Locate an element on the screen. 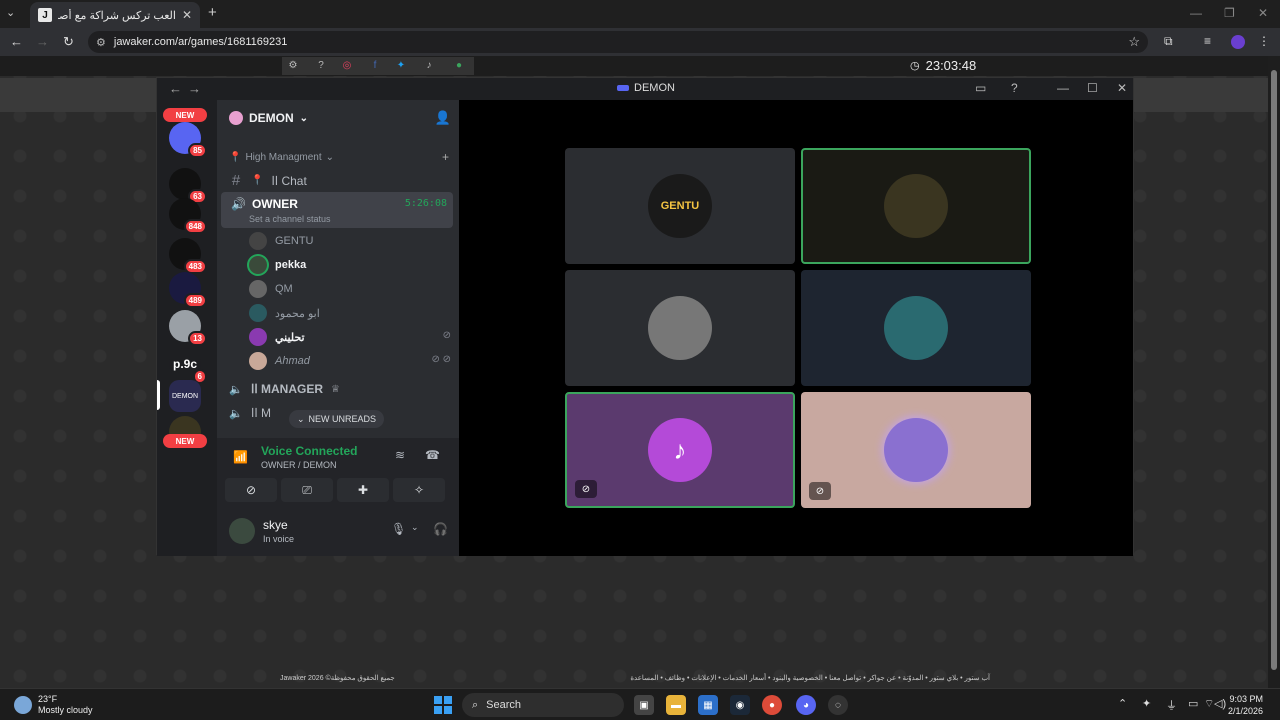 Image resolution: width=1280 pixels, height=720 pixels. instagram-icon: ◎ is located at coordinates (347, 67).